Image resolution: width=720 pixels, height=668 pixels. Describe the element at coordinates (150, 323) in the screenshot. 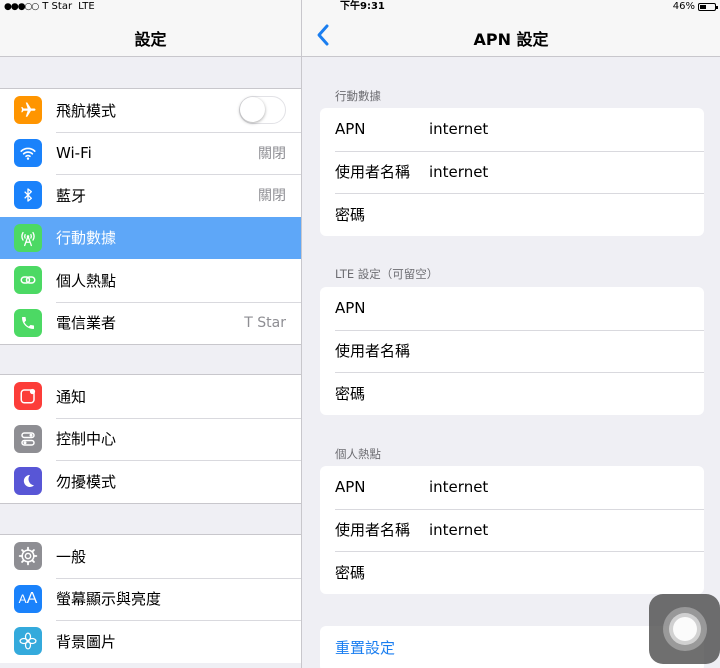

I see `sidebar-item-carrier: 電信業者 T Star` at that location.